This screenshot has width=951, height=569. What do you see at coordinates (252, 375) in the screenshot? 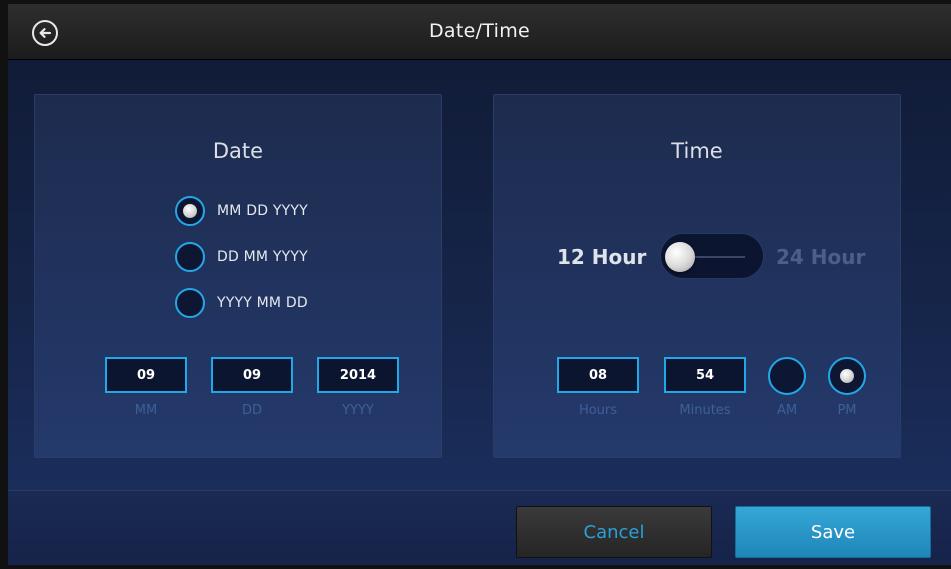
I see `day-field: 09` at bounding box center [252, 375].